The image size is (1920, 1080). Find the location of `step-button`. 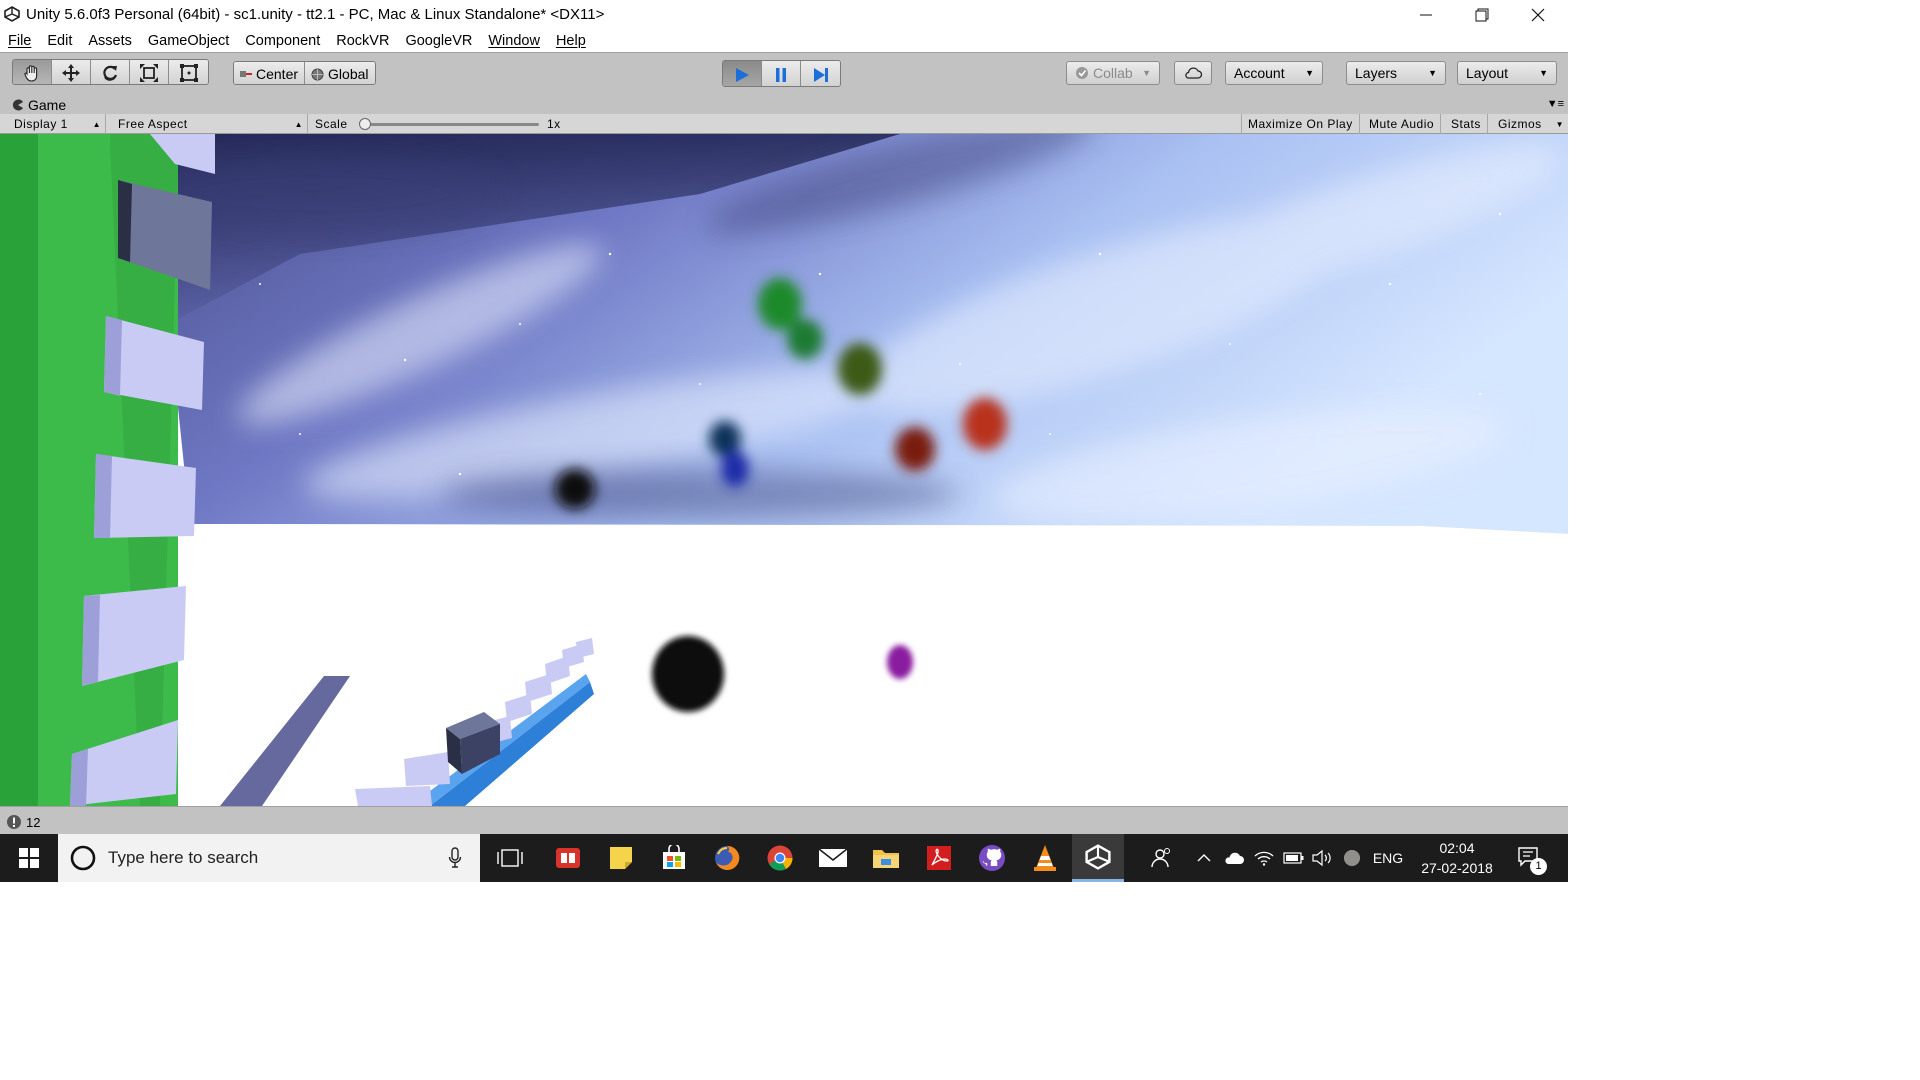

step-button is located at coordinates (820, 73).